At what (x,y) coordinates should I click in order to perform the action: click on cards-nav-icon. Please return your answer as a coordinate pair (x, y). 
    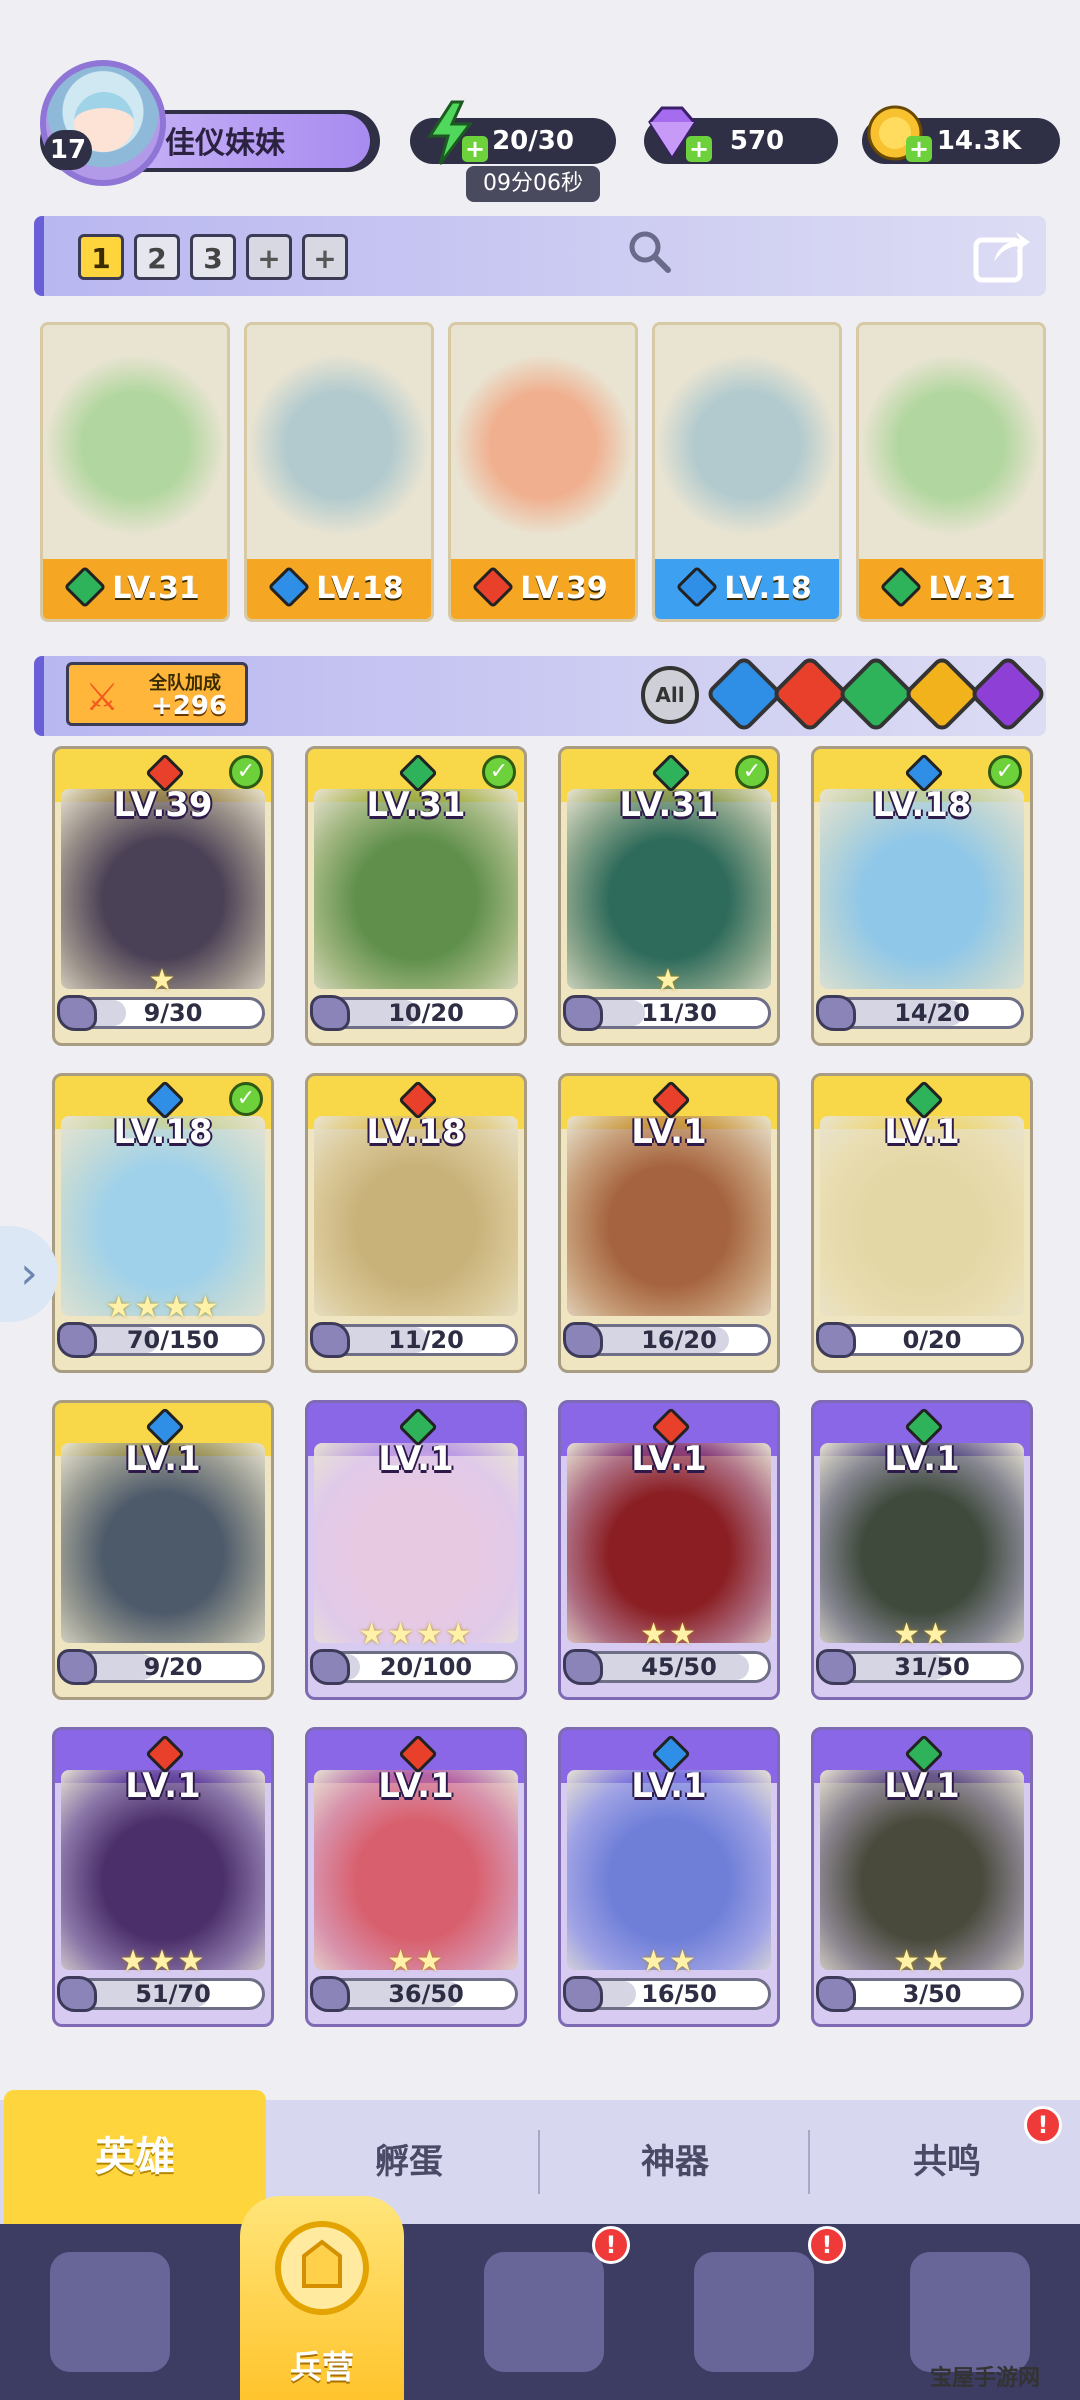
    Looking at the image, I should click on (110, 2312).